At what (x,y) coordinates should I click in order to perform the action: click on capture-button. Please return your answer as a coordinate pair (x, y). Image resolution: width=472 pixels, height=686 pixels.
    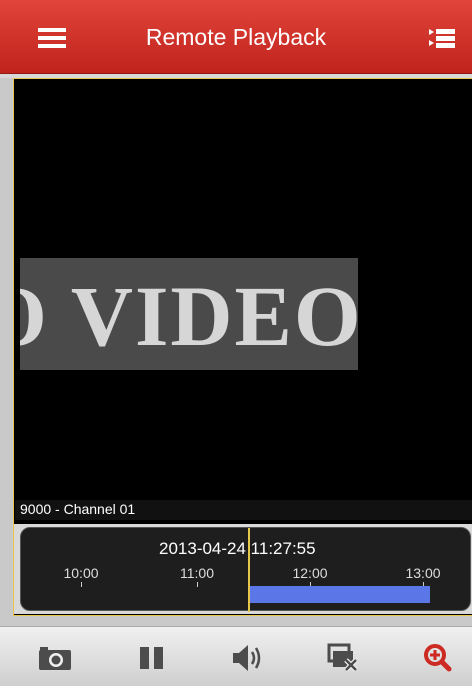
    Looking at the image, I should click on (55, 658).